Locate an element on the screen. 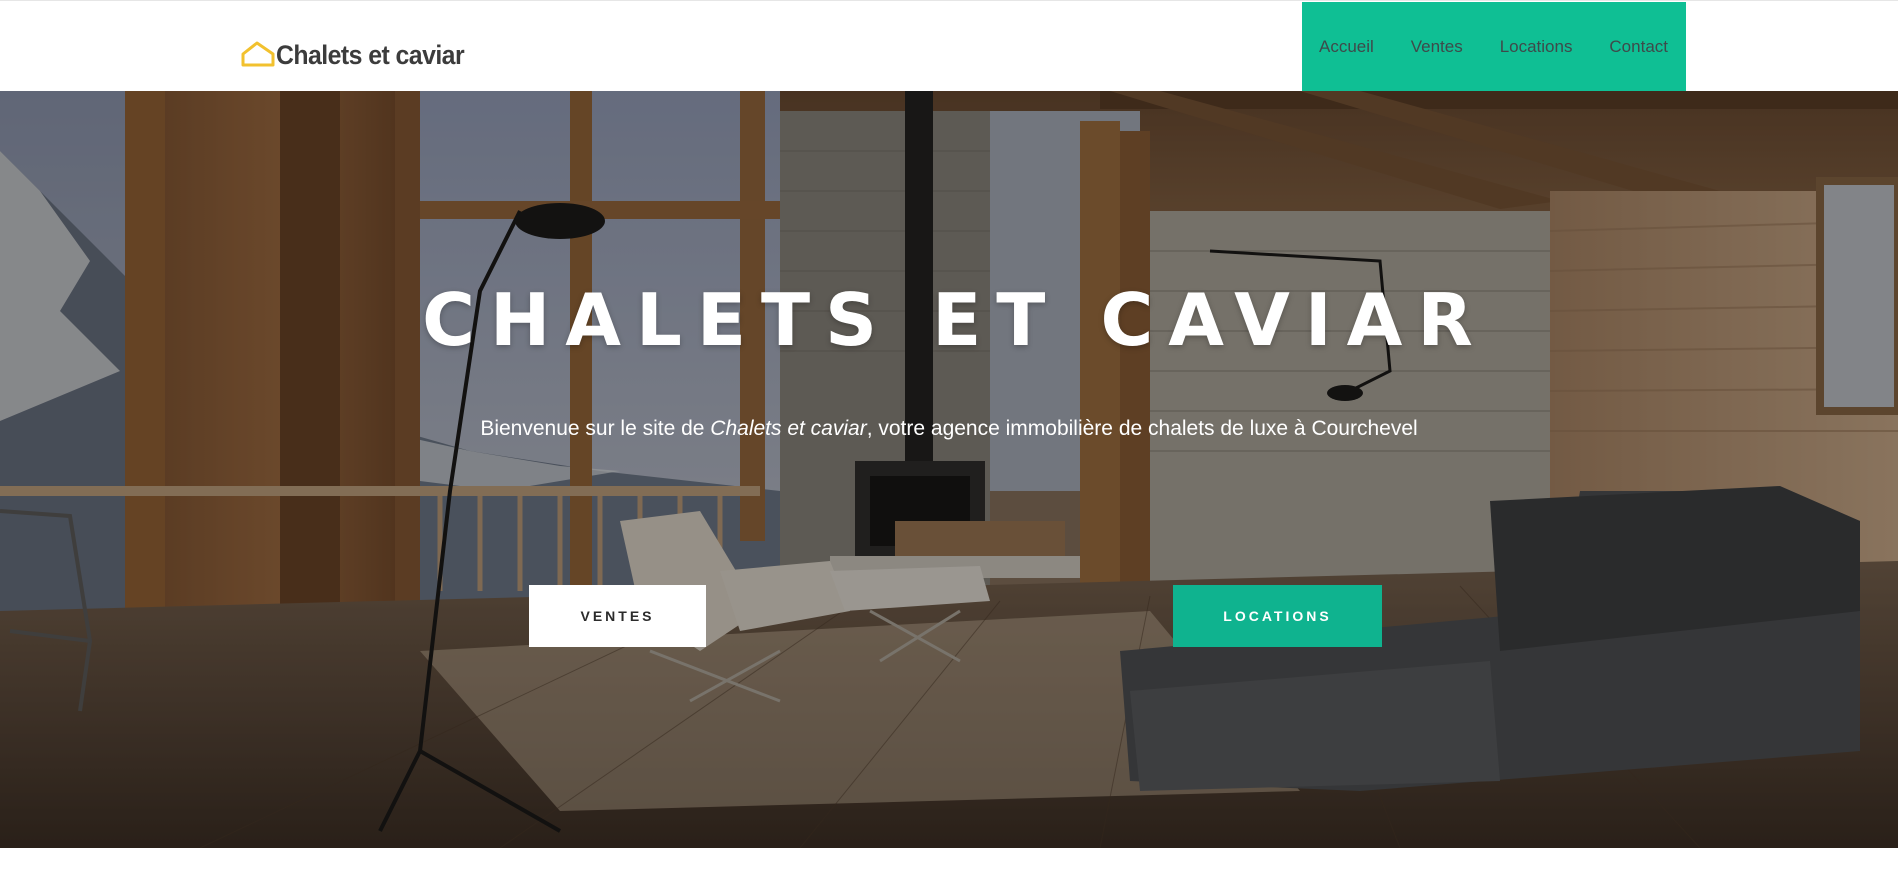  nav-item-ventes: Ventes is located at coordinates (1437, 47).